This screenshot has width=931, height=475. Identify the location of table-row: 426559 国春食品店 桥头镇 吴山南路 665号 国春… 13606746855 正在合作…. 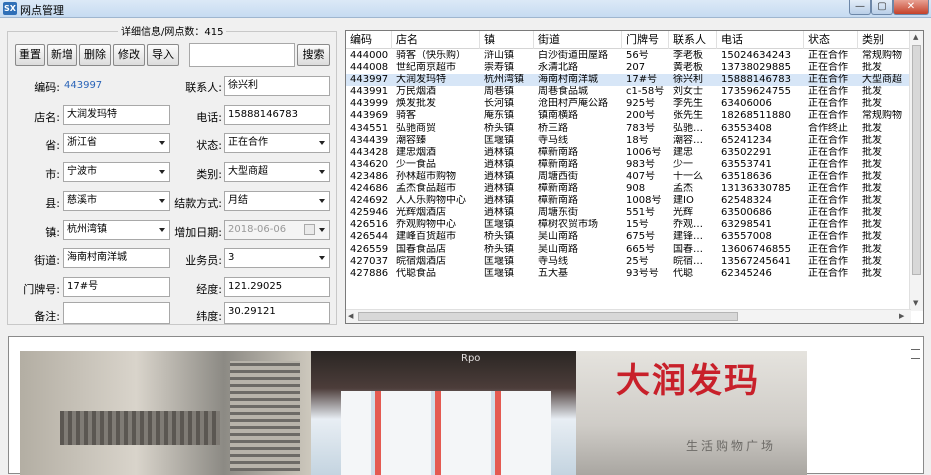
(628, 250).